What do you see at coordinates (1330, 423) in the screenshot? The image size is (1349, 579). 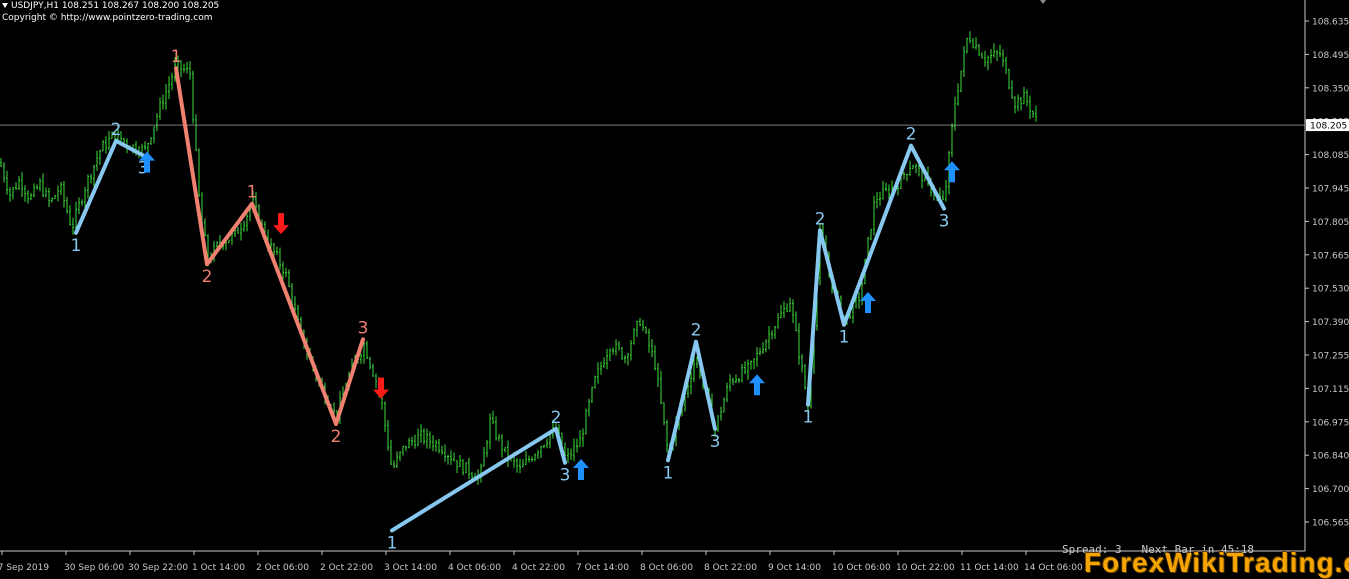 I see `price-tick-label: 106.975` at bounding box center [1330, 423].